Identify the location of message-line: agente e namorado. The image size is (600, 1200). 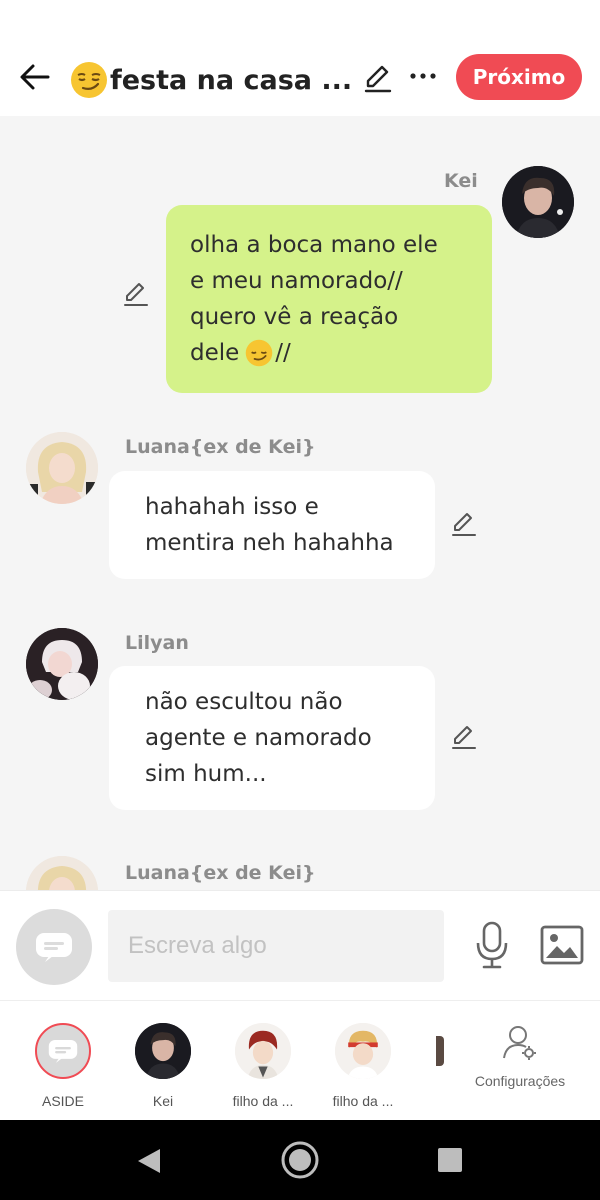
(258, 738).